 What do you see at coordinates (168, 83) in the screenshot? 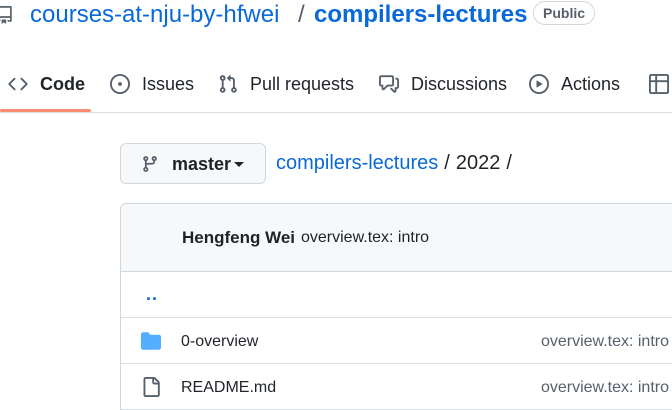
I see `tab-issues-label: Issues` at bounding box center [168, 83].